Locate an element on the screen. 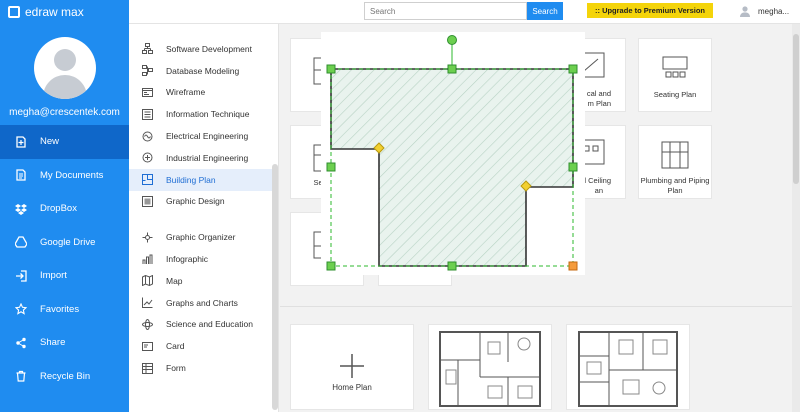 This screenshot has width=800, height=412. sidebar-item-import: Import is located at coordinates (64, 276).